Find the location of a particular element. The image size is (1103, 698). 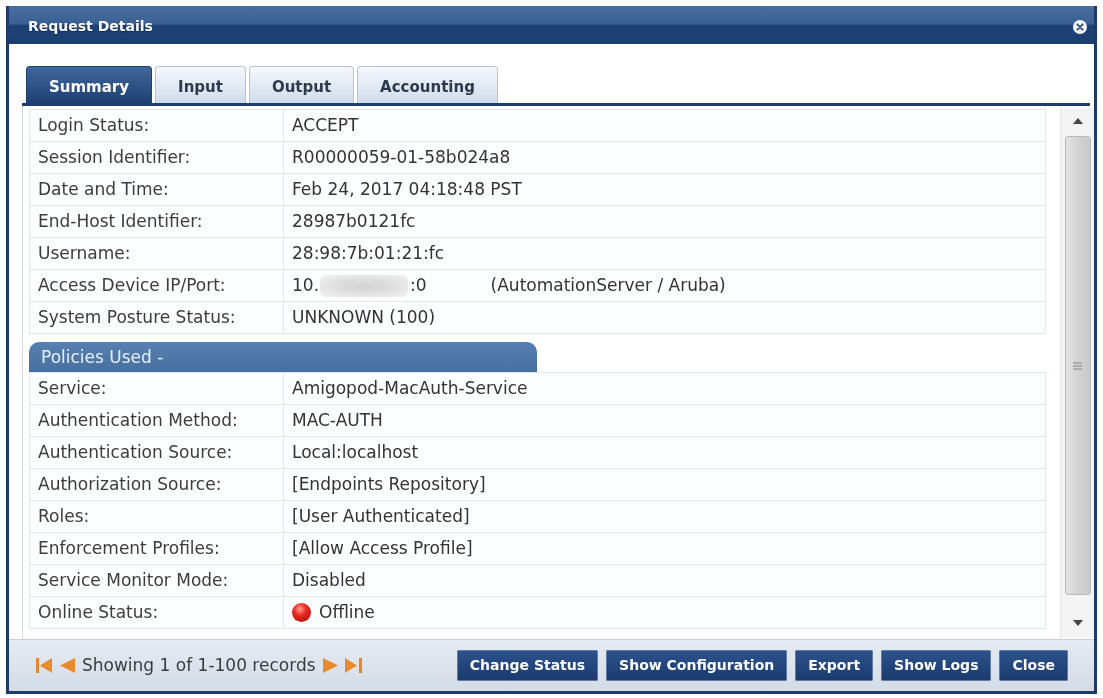

scroll-up-icon is located at coordinates (1077, 121).